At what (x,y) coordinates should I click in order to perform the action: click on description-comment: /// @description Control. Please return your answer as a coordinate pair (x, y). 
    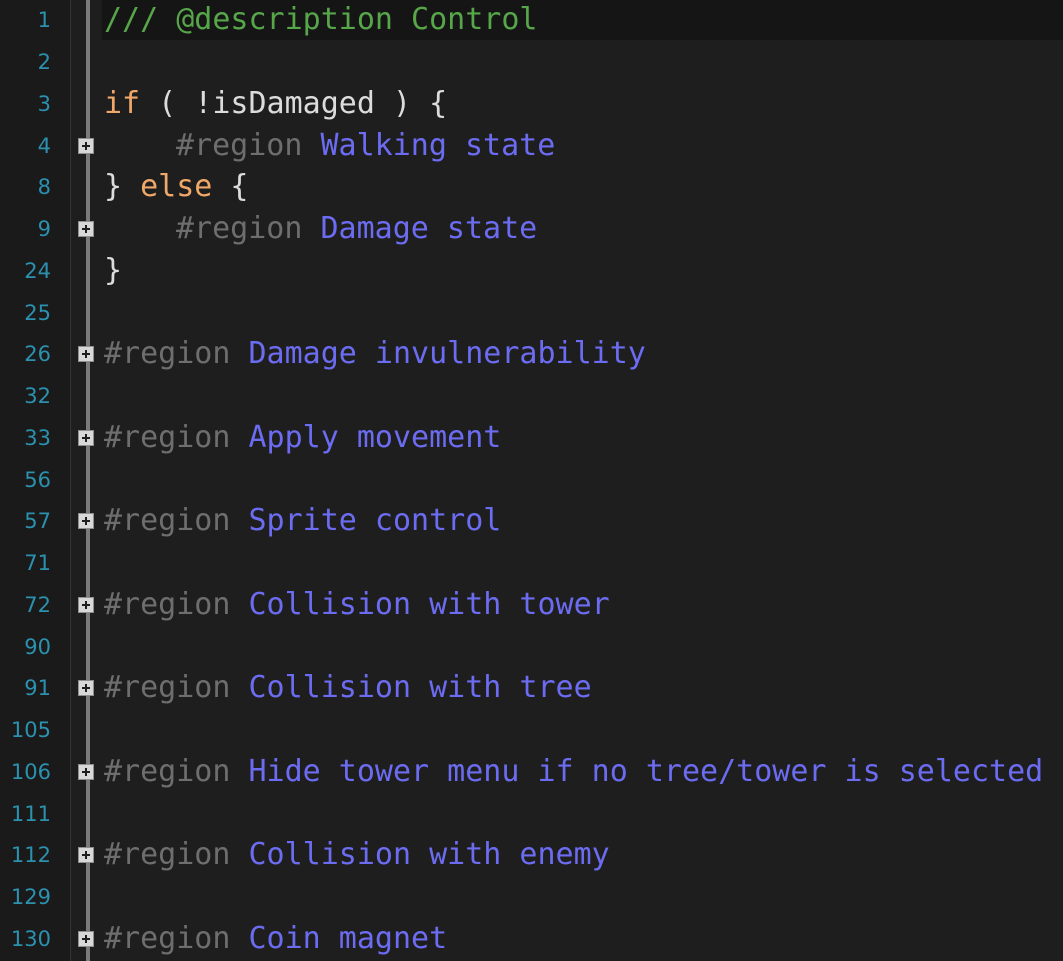
    Looking at the image, I should click on (321, 19).